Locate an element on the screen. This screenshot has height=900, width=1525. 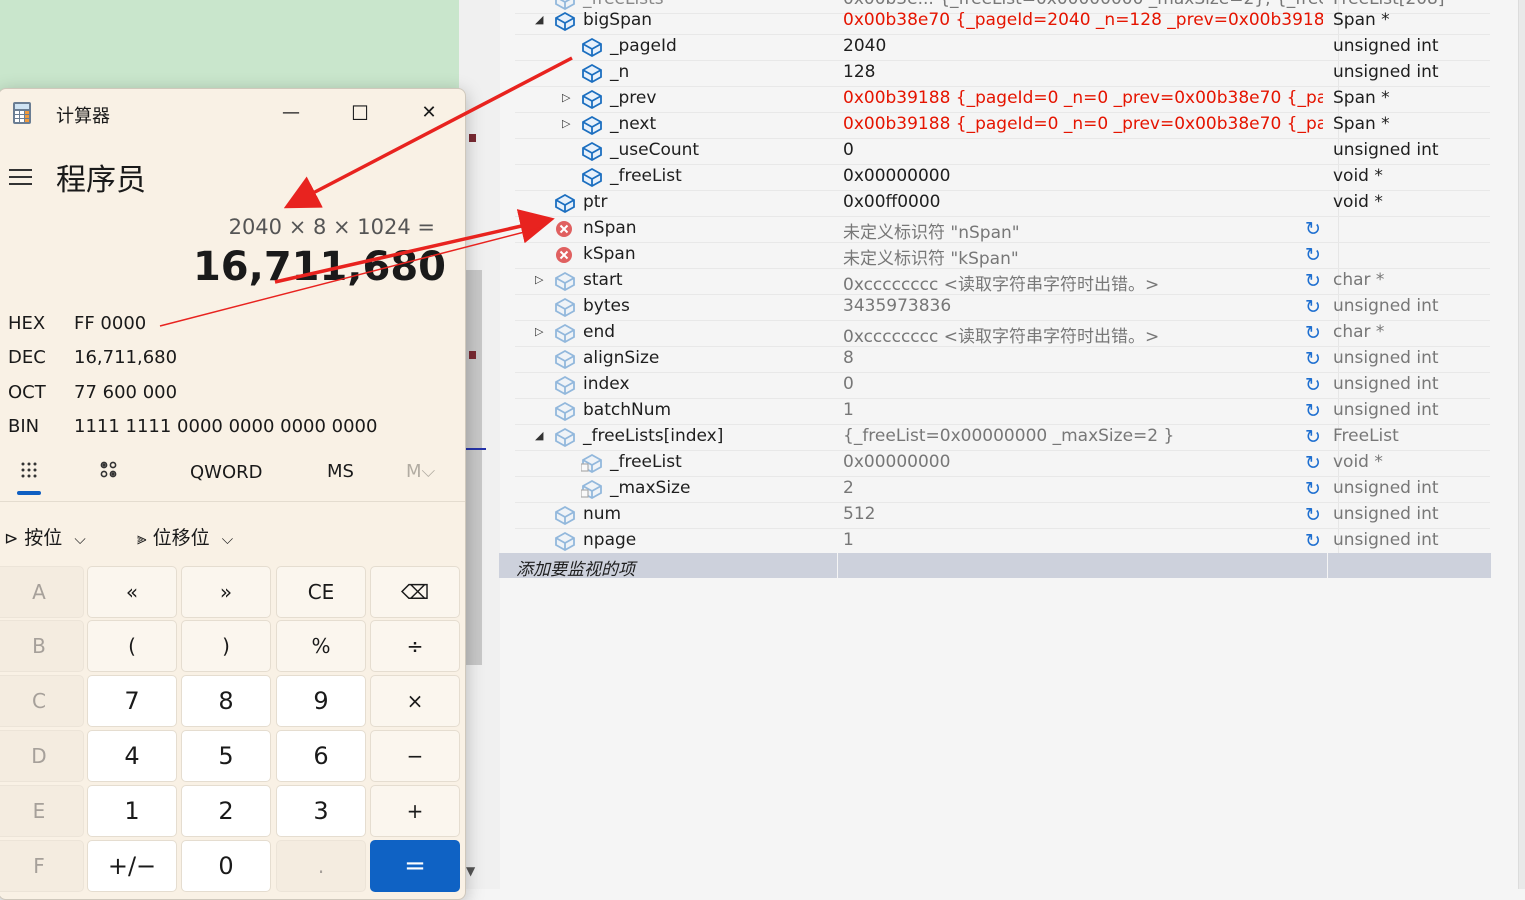
word-size-button: QWORD is located at coordinates (226, 472).